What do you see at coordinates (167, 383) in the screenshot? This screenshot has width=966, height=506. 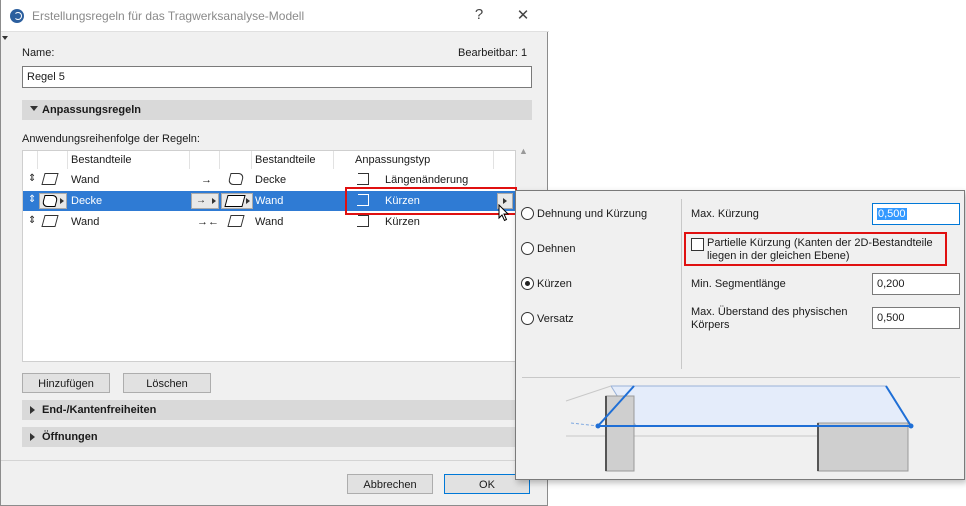 I see `delete-button: Löschen` at bounding box center [167, 383].